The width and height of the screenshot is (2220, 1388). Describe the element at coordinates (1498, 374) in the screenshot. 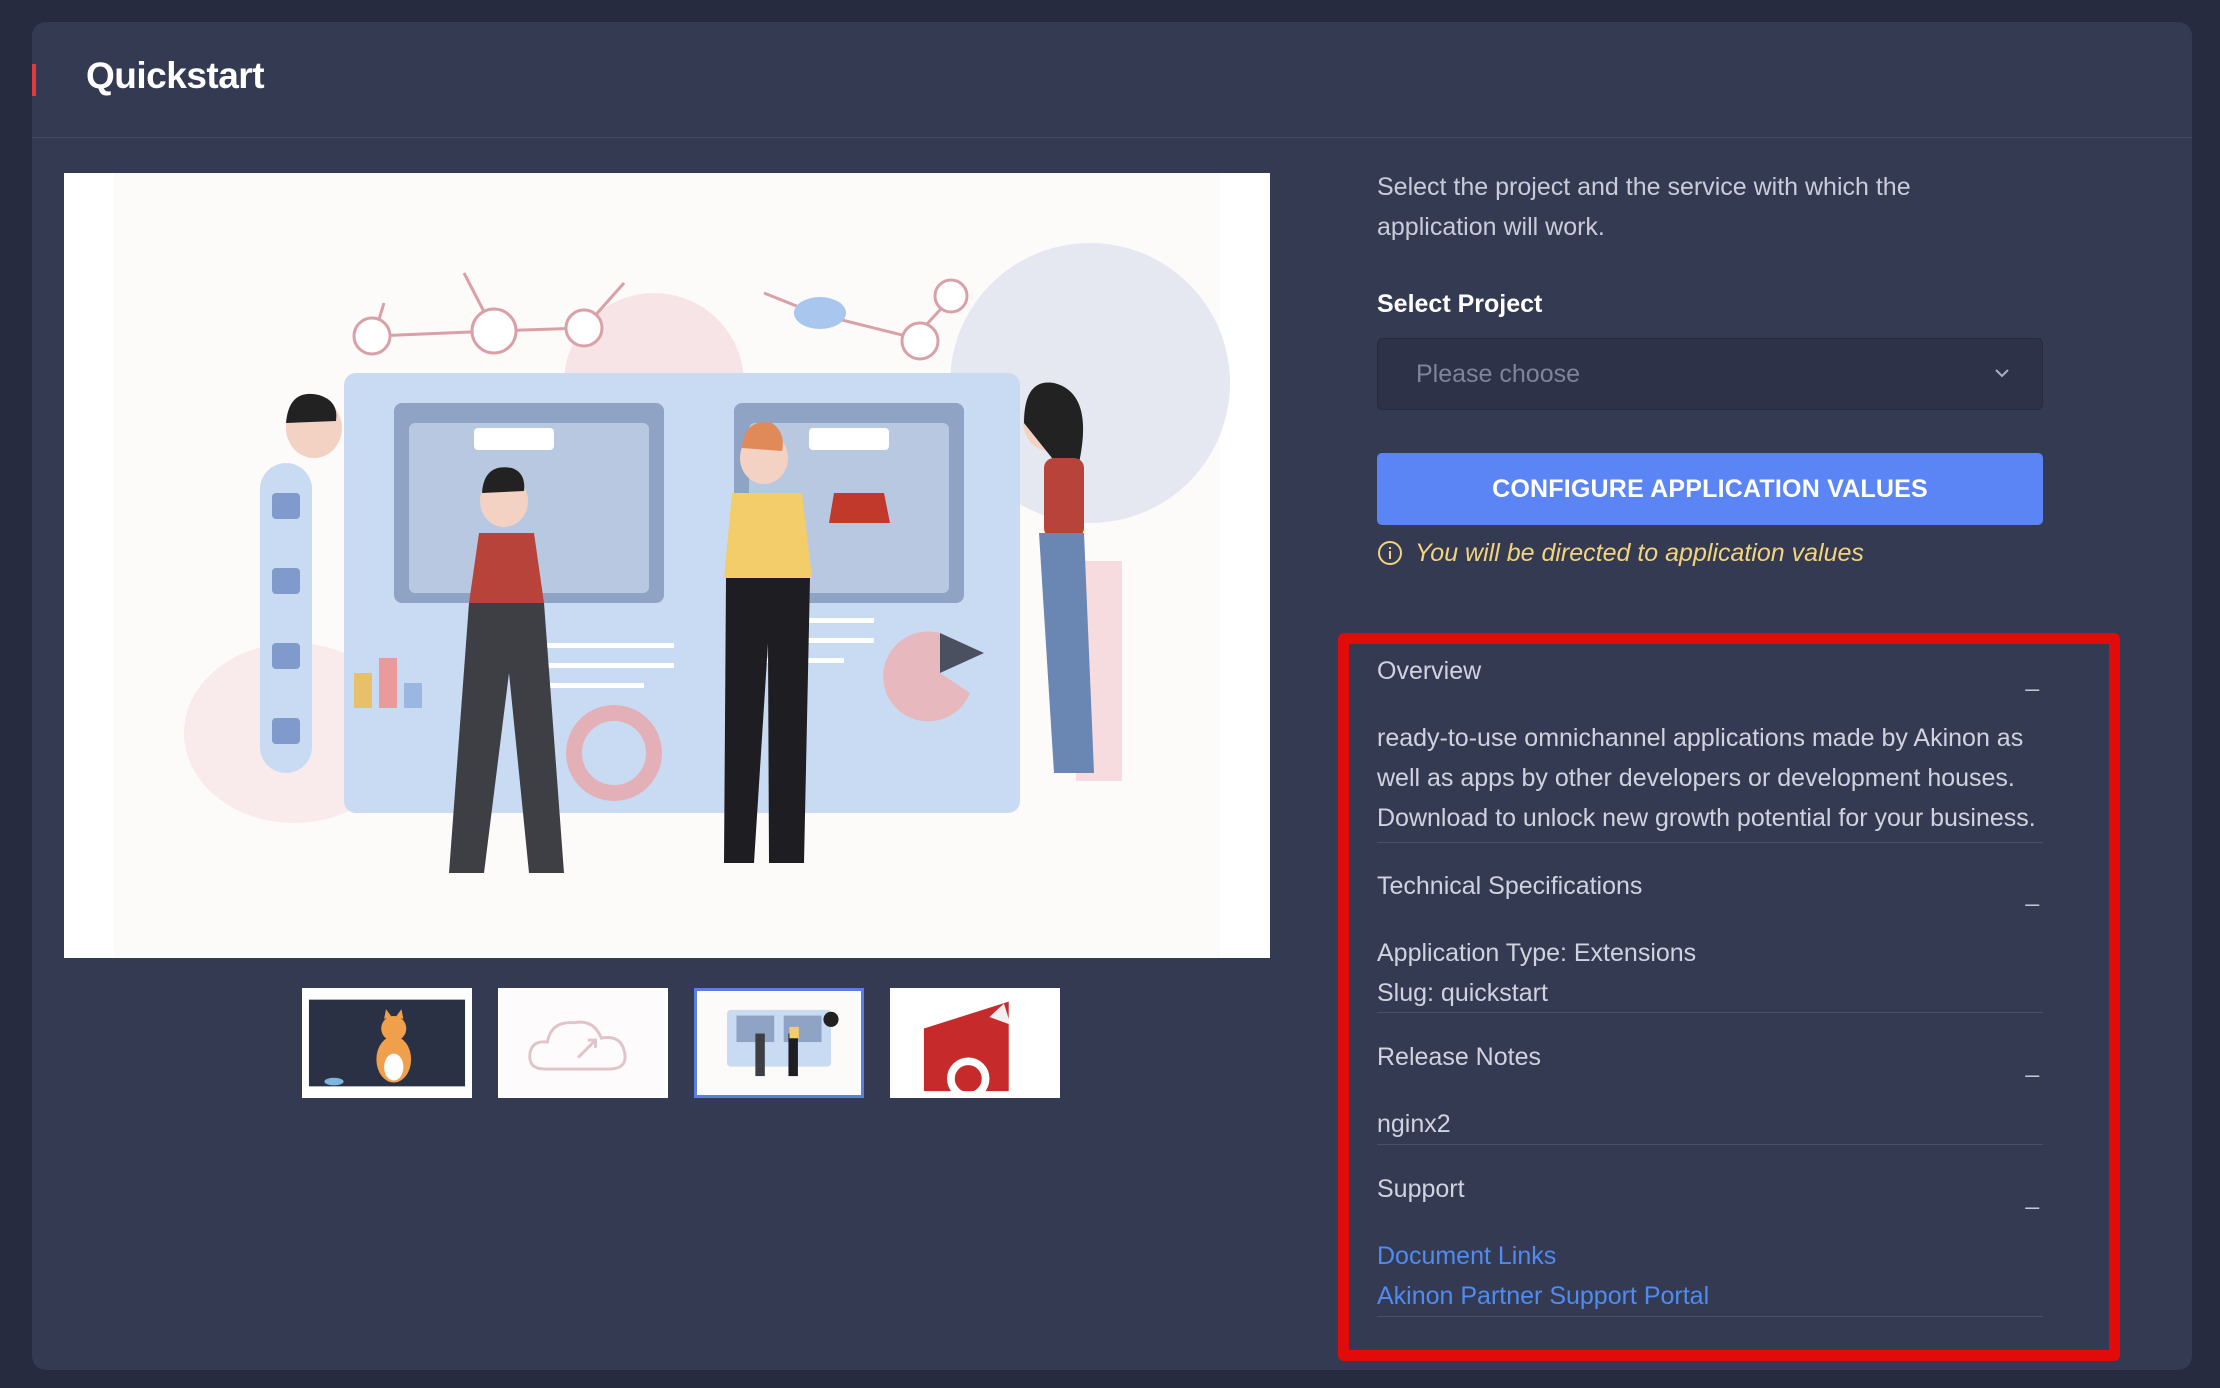

I see `select-placeholder: Please choose` at that location.